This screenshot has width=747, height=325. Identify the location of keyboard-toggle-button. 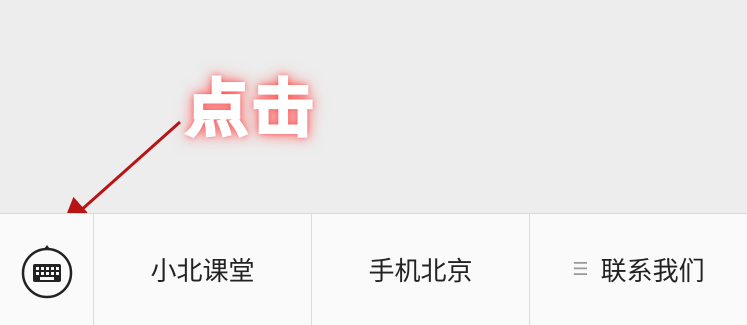
(47, 269).